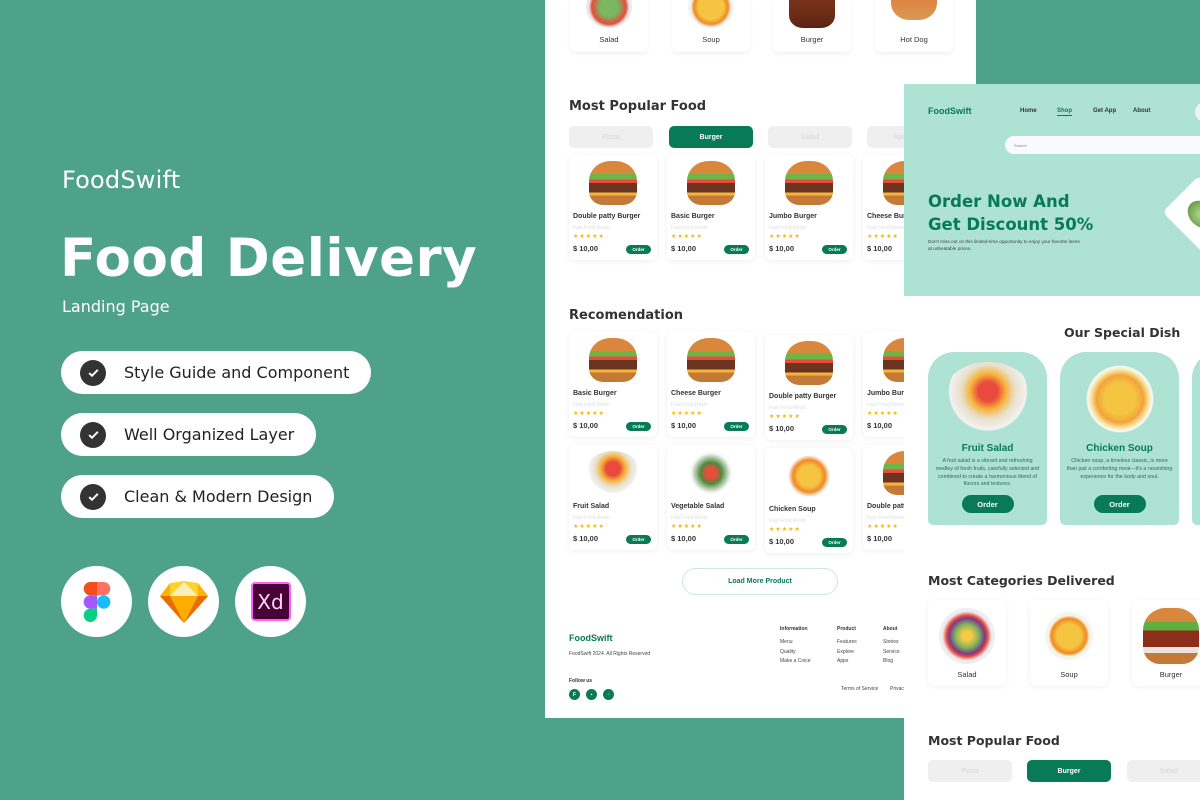 The width and height of the screenshot is (1200, 800). I want to click on product-name: Basic Burger, so click(693, 216).